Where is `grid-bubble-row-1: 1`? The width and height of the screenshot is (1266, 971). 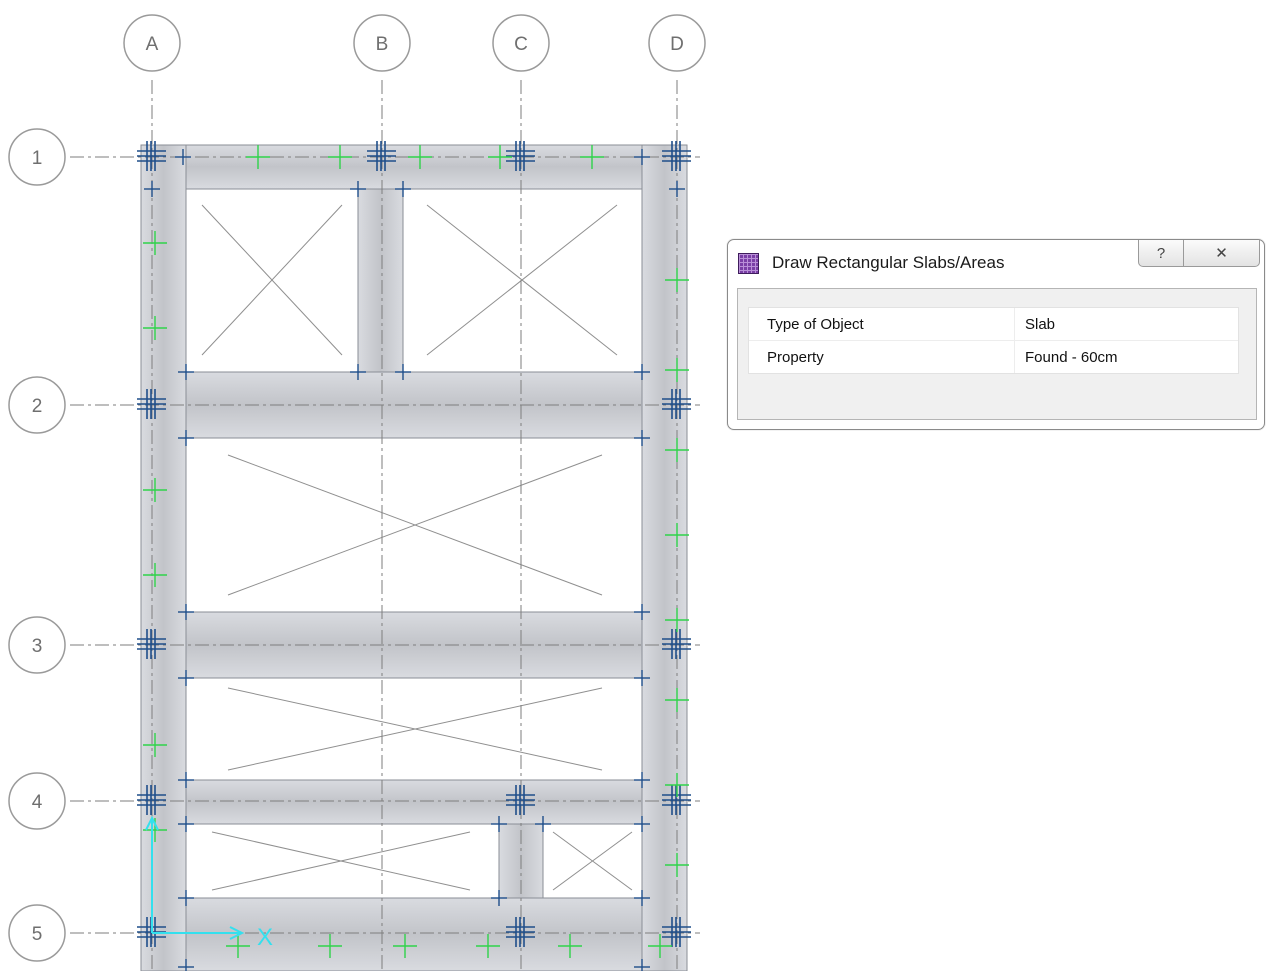
grid-bubble-row-1: 1 is located at coordinates (37, 157).